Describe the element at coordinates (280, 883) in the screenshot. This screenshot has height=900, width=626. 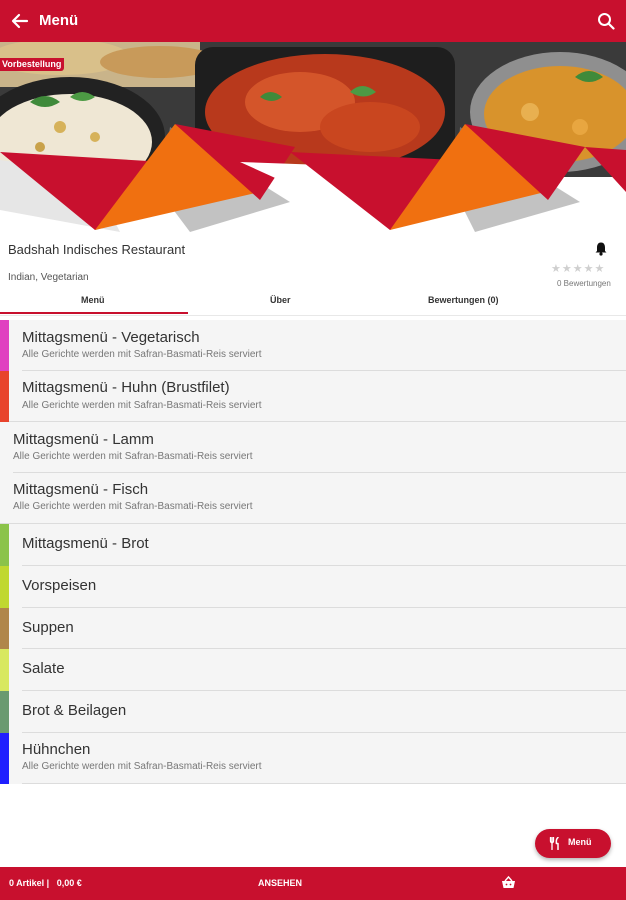
I see `view-cart-button: ANSEHEN` at that location.